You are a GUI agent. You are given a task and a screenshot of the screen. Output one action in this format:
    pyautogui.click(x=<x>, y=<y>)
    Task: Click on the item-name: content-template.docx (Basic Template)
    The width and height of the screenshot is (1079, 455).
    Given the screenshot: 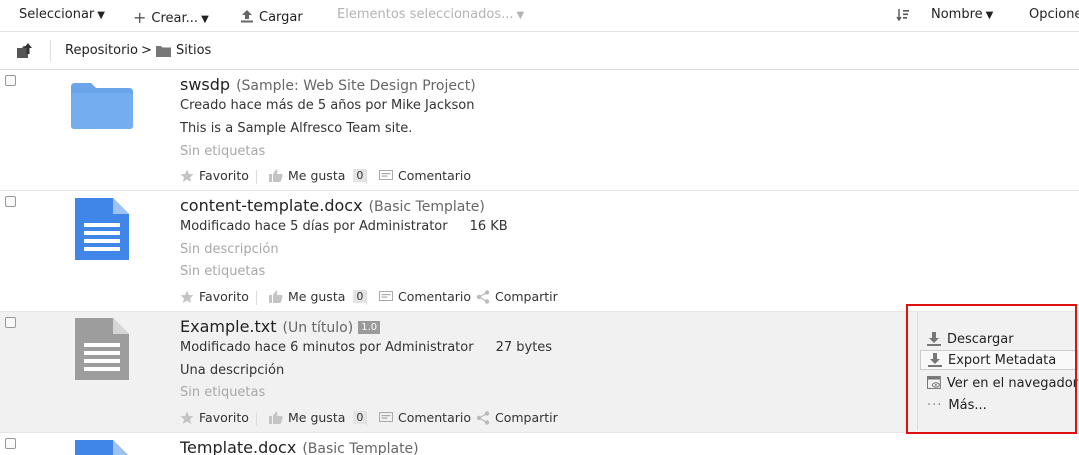 What is the action you would take?
    pyautogui.click(x=332, y=205)
    